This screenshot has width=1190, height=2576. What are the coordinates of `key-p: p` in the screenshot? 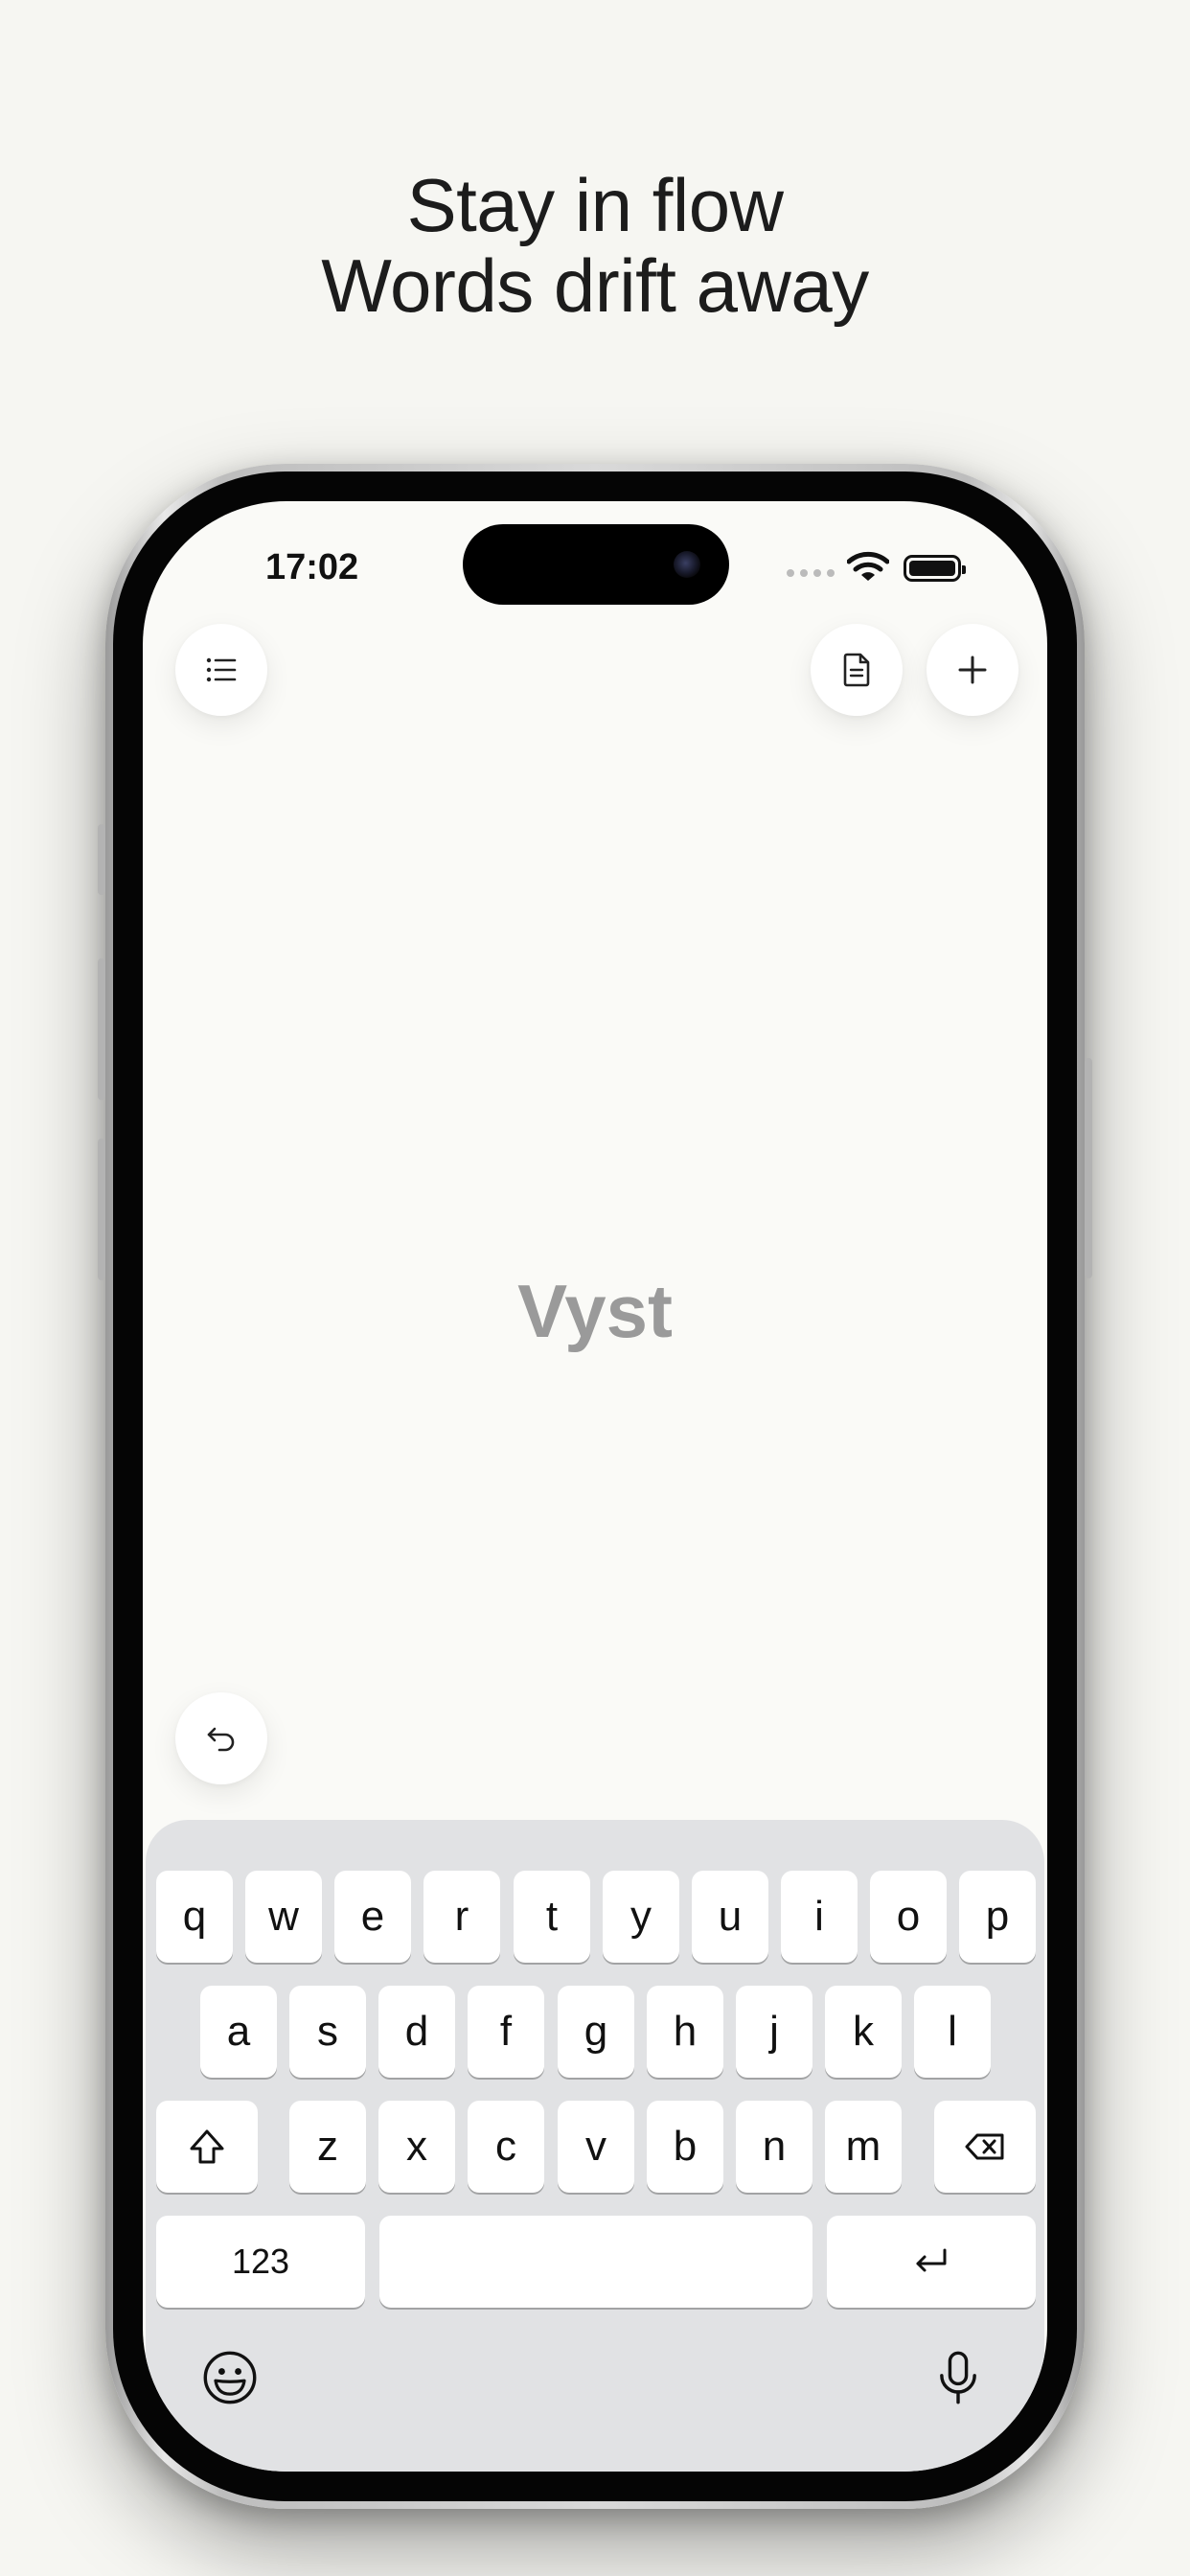 It's located at (998, 1917).